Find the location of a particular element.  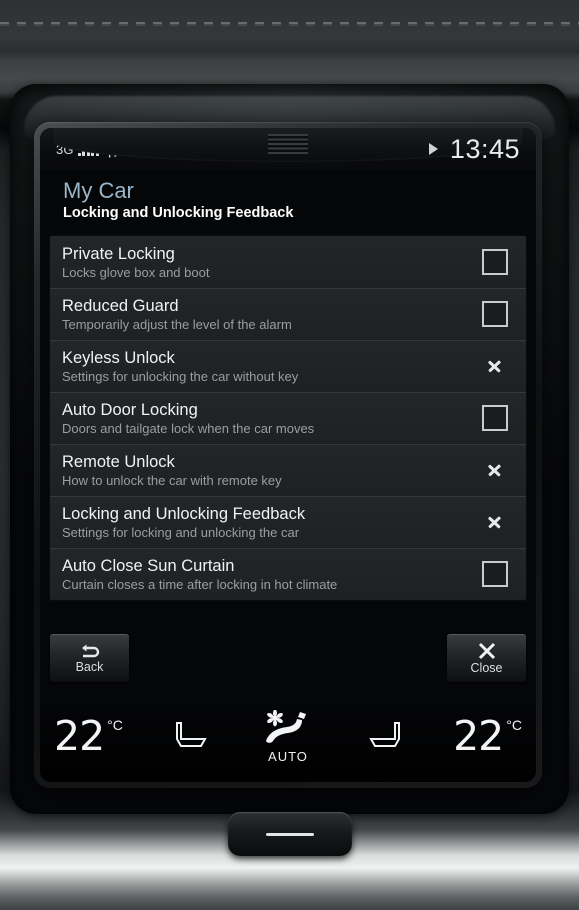

passenger-temperature-value: 22 is located at coordinates (478, 736).